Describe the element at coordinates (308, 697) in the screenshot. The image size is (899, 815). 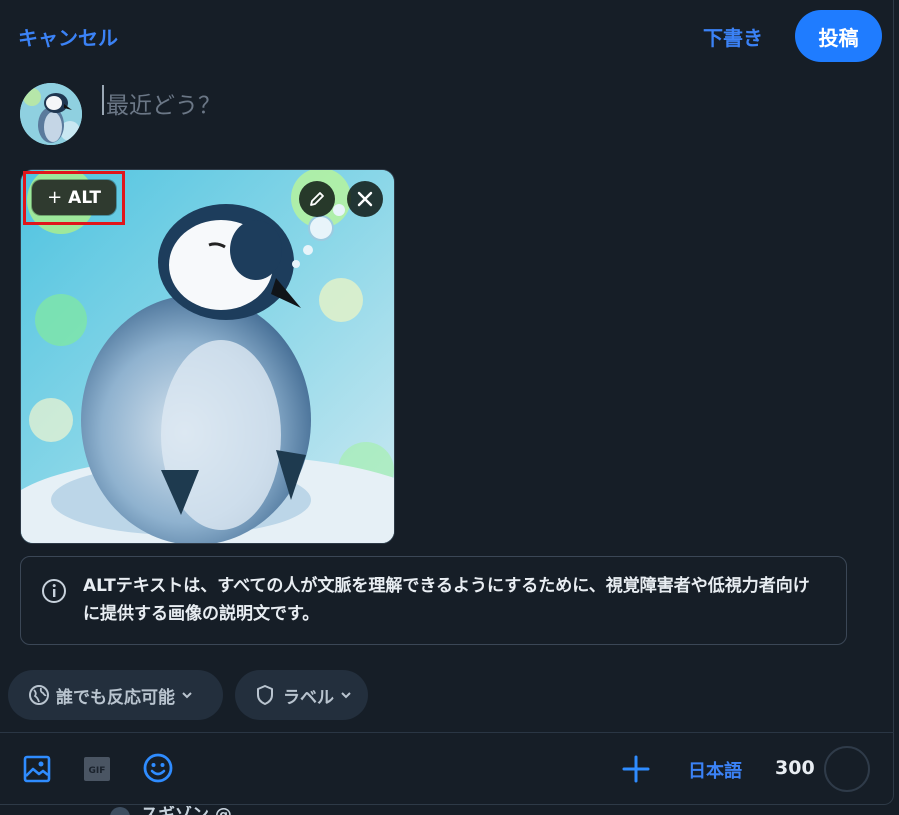
I see `content-label-label: ラベル` at that location.